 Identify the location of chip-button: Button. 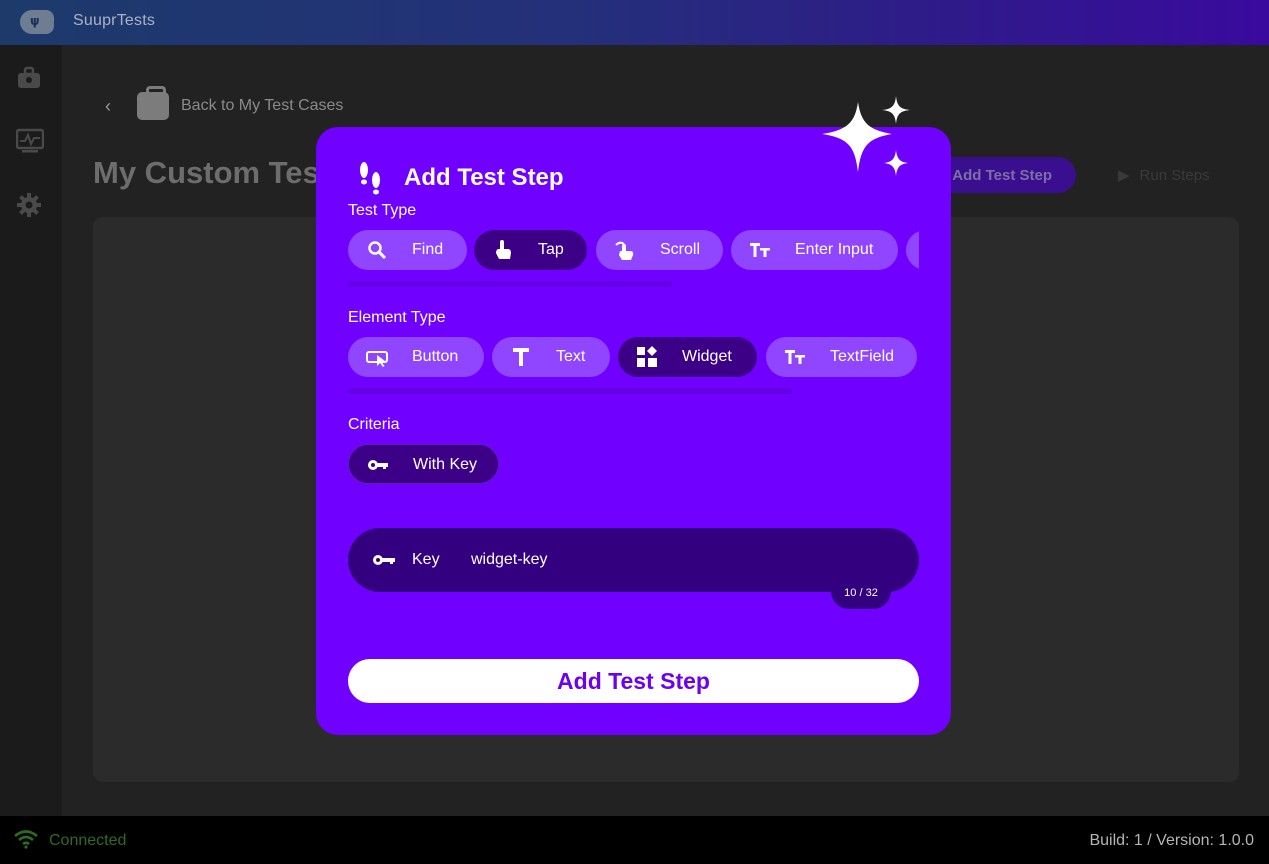
(416, 357).